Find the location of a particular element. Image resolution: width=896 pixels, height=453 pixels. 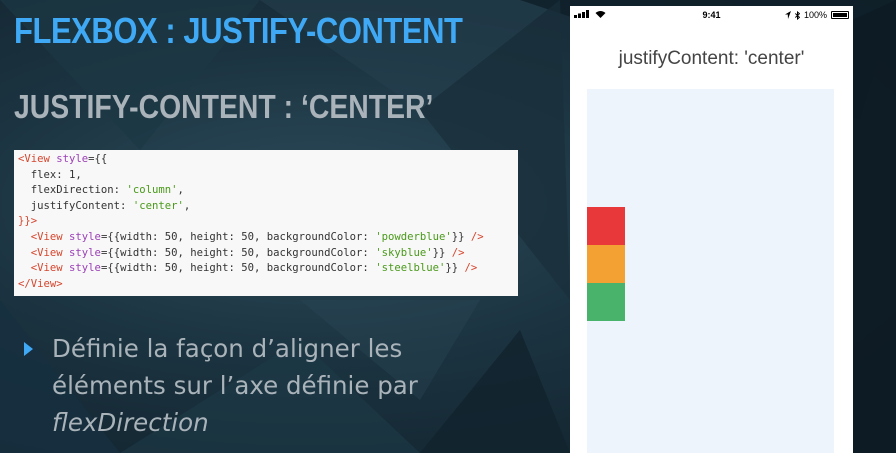

code-line: <View style={{ is located at coordinates (268, 160).